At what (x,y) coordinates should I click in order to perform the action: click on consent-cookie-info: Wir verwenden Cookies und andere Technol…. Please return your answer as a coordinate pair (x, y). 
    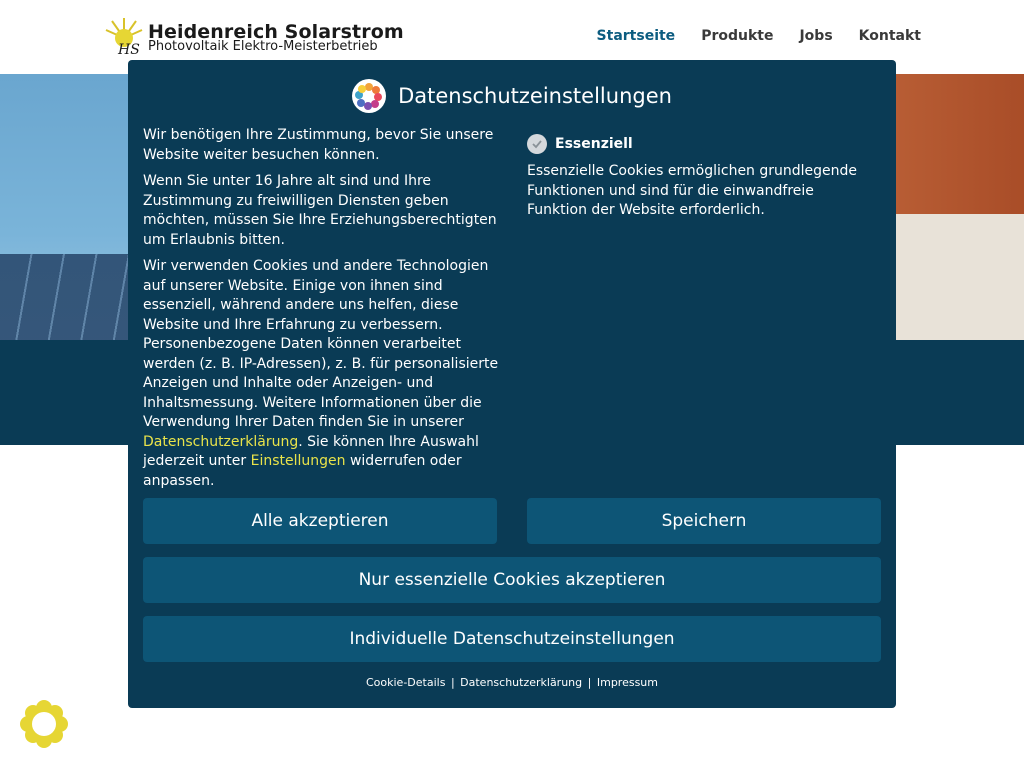
    Looking at the image, I should click on (323, 374).